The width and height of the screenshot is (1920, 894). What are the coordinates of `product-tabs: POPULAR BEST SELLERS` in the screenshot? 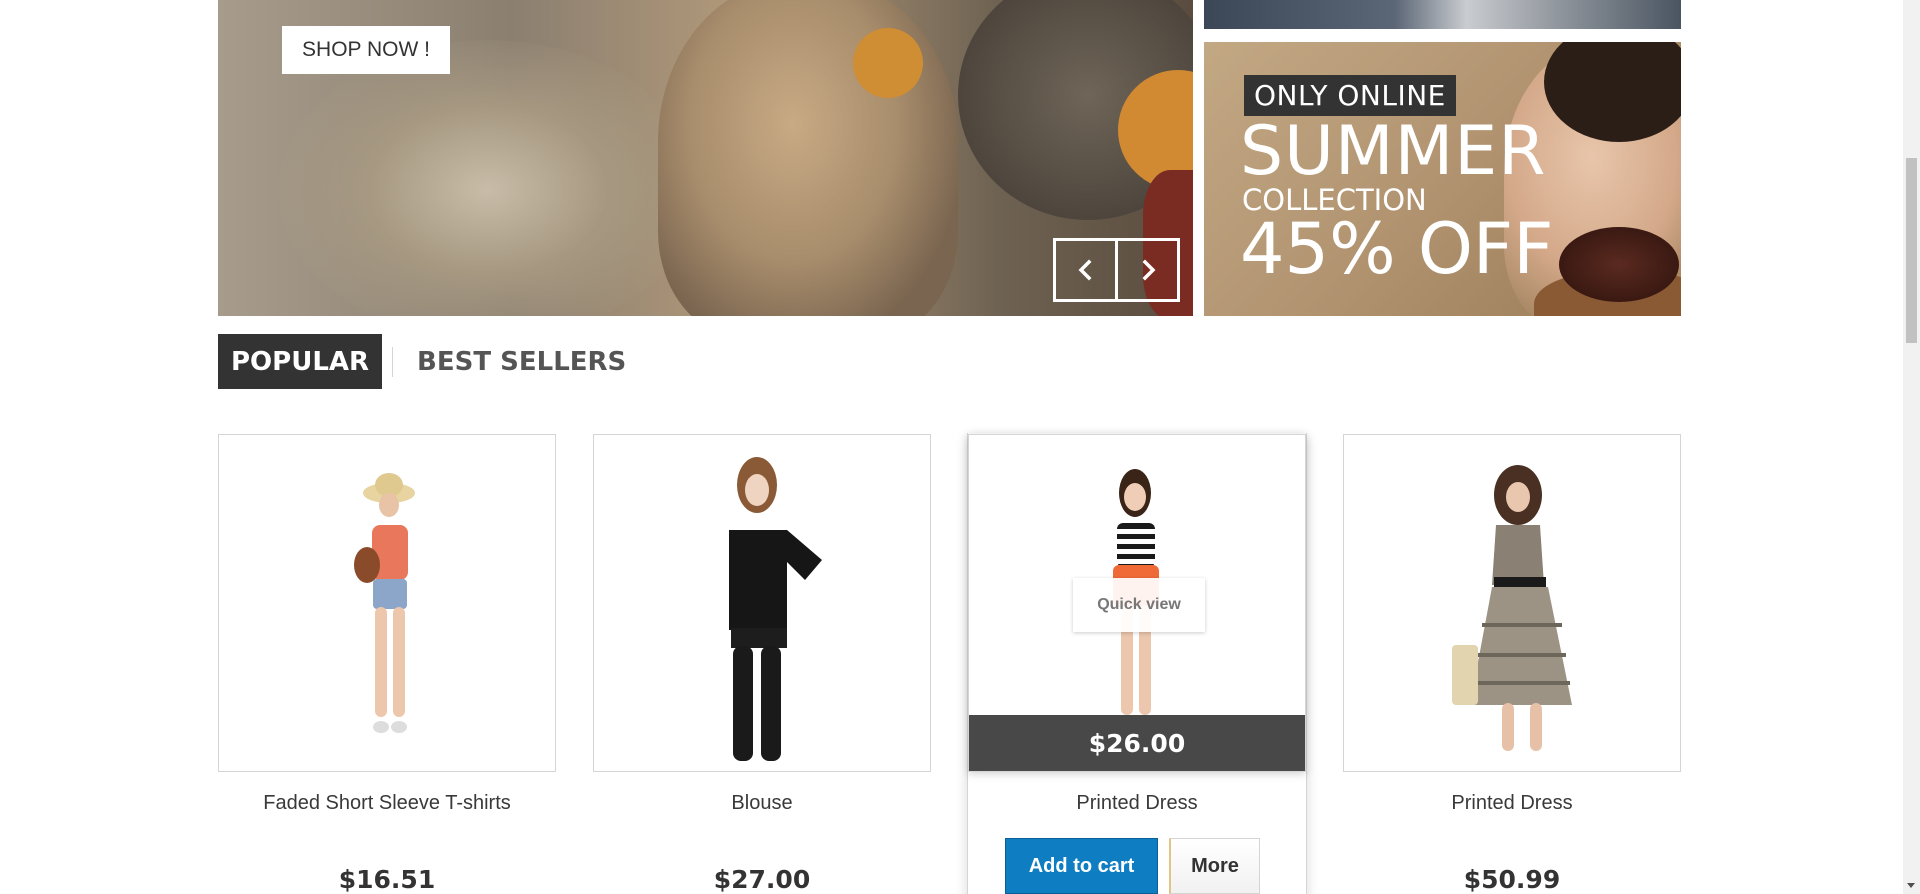 It's located at (429, 361).